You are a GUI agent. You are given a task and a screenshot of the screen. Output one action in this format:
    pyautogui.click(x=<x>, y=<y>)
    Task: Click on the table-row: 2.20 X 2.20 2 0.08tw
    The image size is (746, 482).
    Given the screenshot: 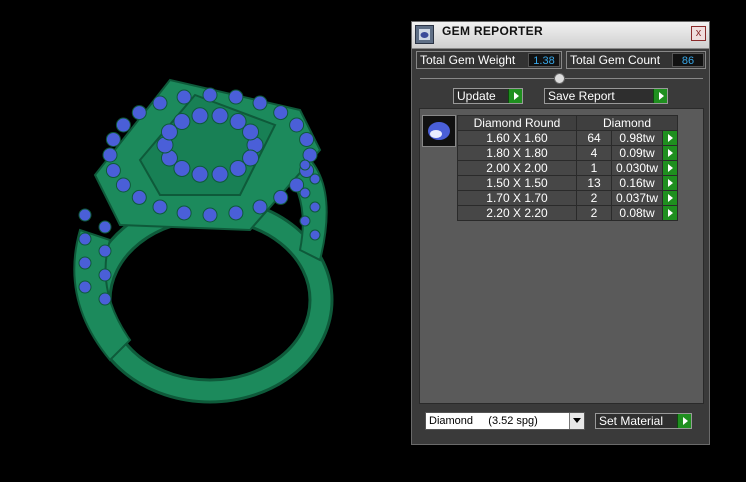 What is the action you would take?
    pyautogui.click(x=567, y=213)
    